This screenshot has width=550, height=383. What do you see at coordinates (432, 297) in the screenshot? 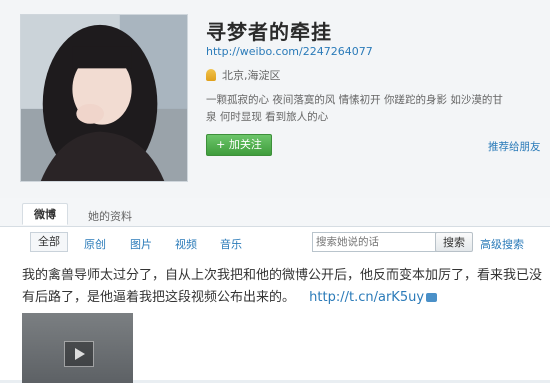
I see `video-icon` at bounding box center [432, 297].